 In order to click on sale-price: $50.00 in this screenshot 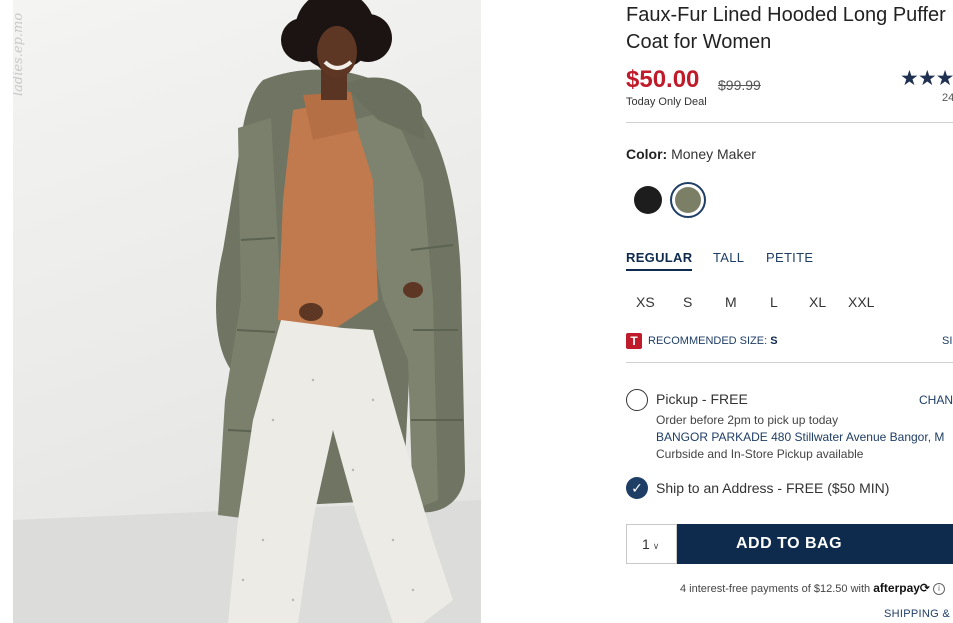, I will do `click(663, 79)`.